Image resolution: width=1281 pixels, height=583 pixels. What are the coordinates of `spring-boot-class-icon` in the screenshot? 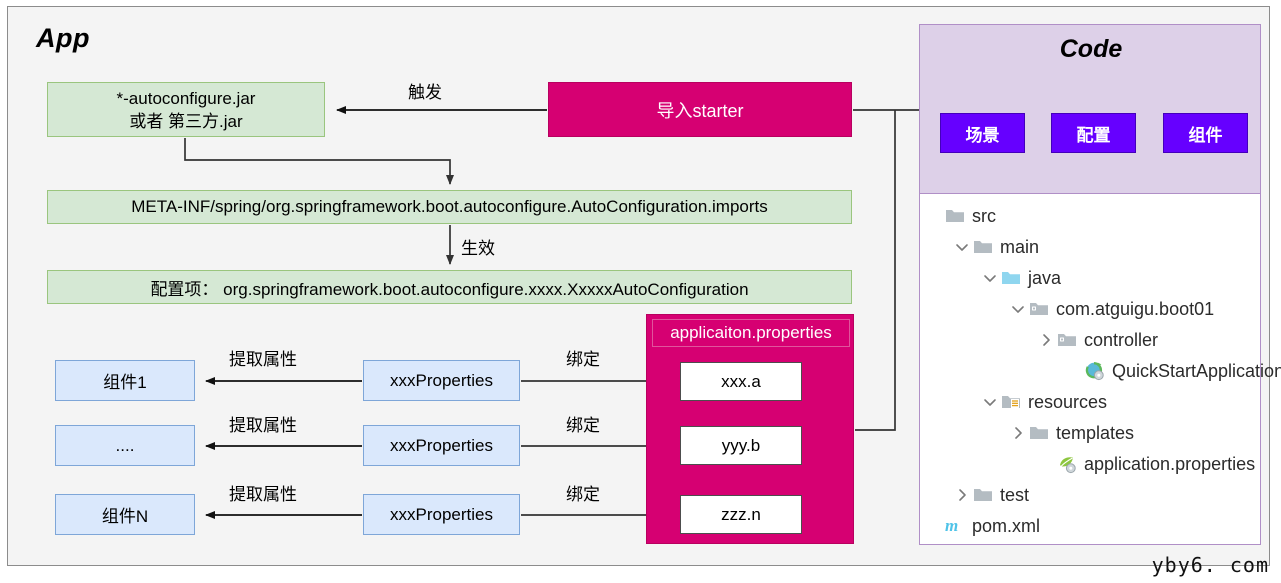 It's located at (1095, 371).